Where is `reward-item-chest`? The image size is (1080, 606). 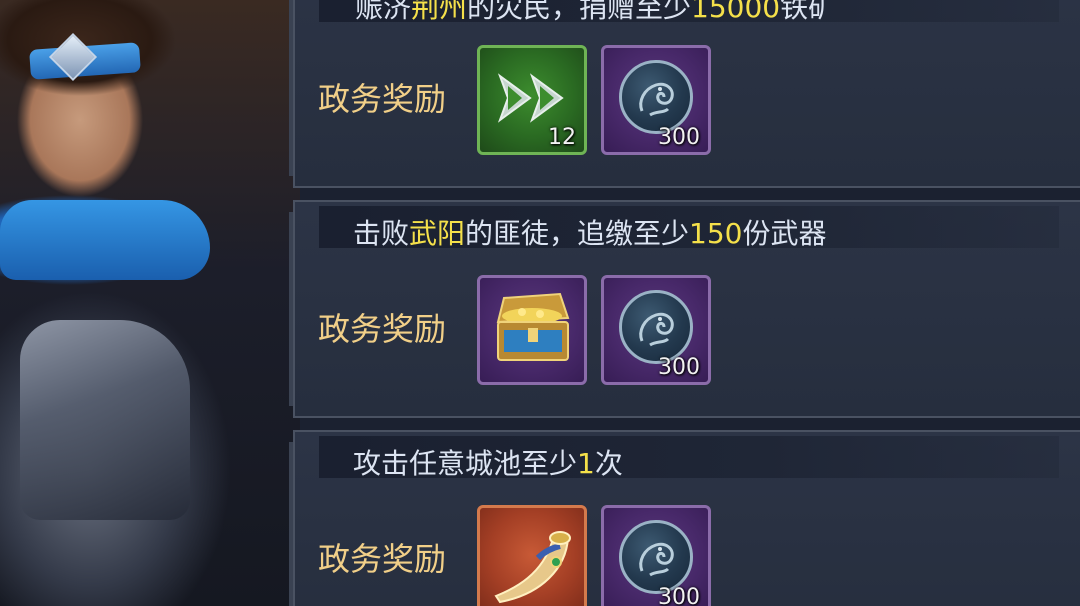 reward-item-chest is located at coordinates (532, 330).